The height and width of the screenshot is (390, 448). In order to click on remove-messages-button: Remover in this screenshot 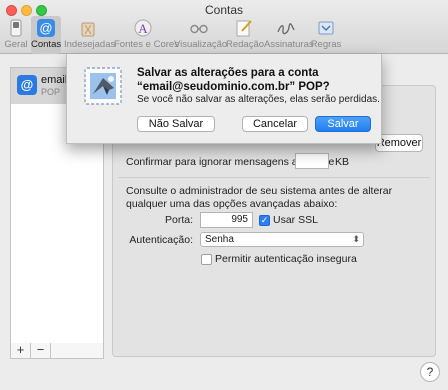, I will do `click(399, 143)`.